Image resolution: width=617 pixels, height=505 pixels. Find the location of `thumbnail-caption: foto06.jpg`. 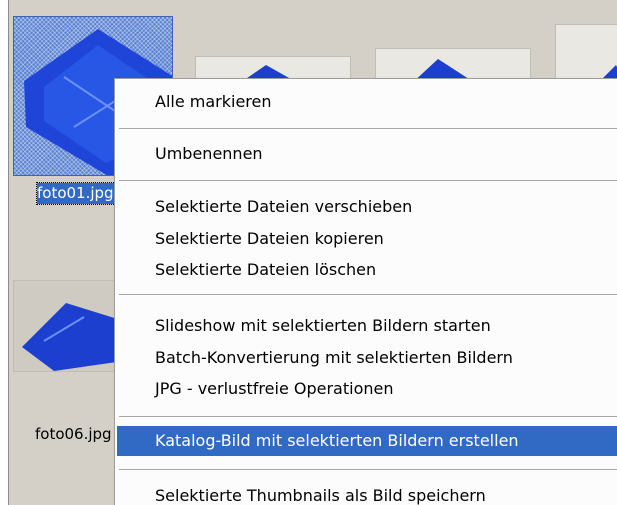

thumbnail-caption: foto06.jpg is located at coordinates (77, 434).